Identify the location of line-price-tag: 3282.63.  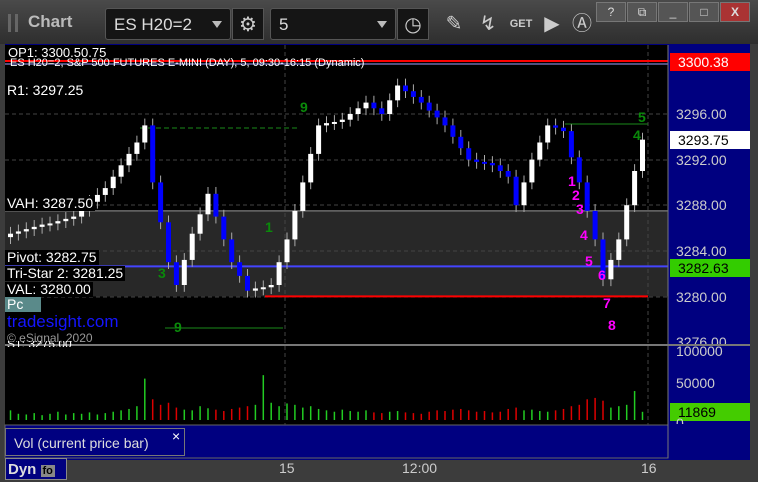
(710, 268).